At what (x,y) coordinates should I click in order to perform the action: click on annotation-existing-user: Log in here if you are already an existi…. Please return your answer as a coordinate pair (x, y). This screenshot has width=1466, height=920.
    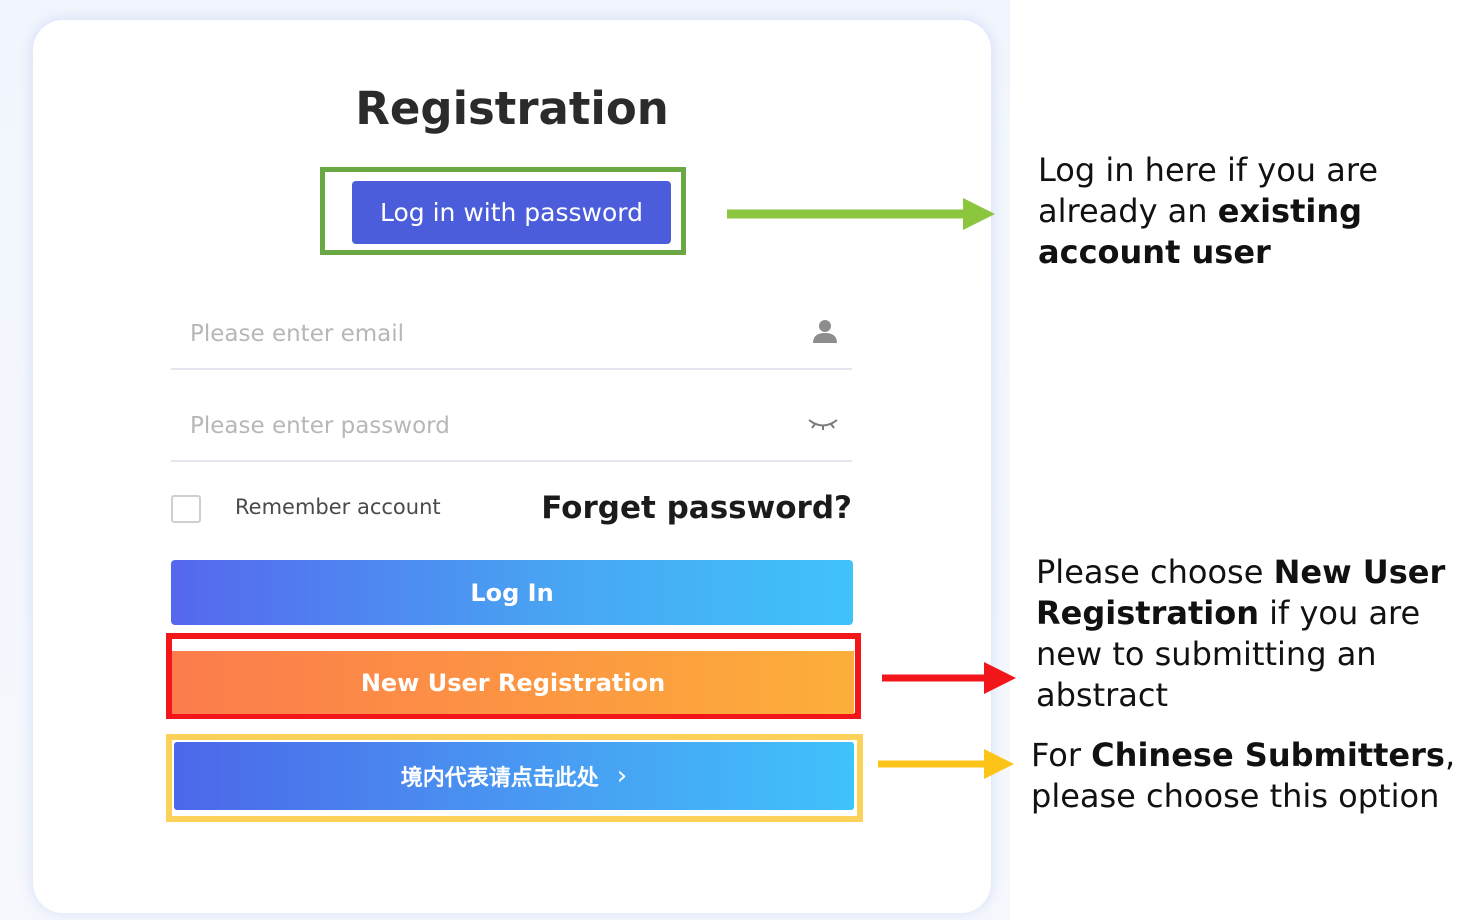
    Looking at the image, I should click on (1208, 211).